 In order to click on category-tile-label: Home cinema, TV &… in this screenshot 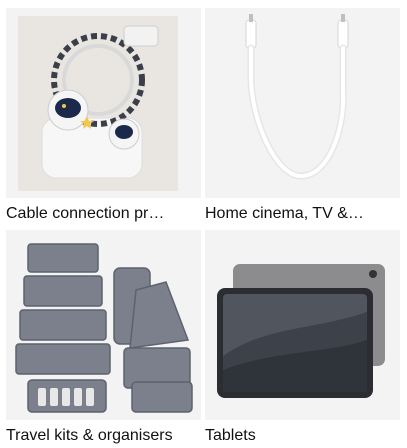, I will do `click(302, 214)`.